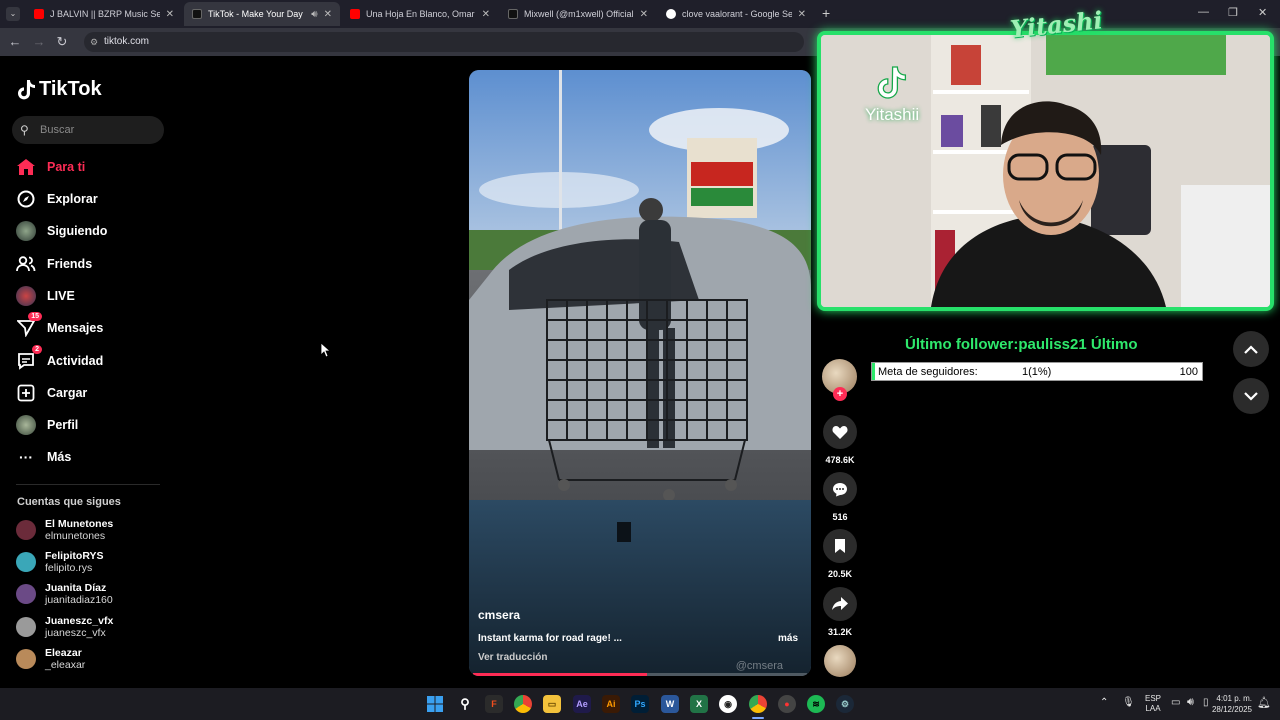 The width and height of the screenshot is (1280, 720). Describe the element at coordinates (76, 588) in the screenshot. I see `account-name: Juanita Díaz` at that location.